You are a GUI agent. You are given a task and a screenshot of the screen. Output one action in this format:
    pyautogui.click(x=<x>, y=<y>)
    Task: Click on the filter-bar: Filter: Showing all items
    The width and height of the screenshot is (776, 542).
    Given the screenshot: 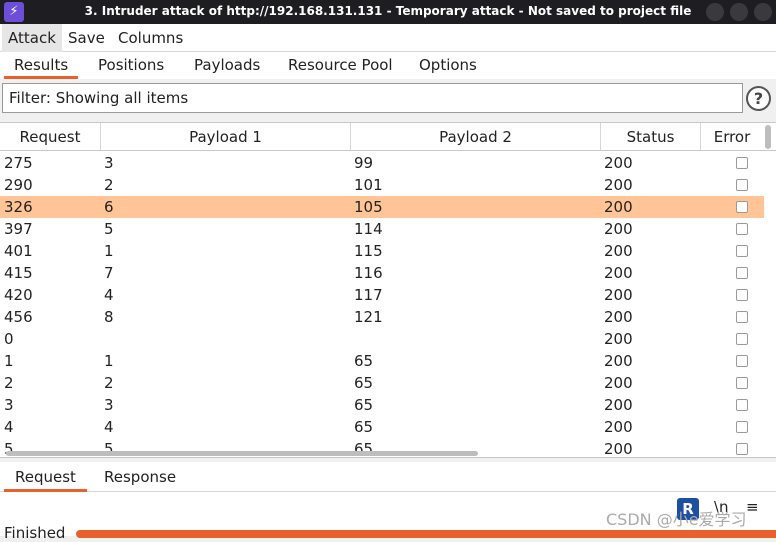 What is the action you would take?
    pyautogui.click(x=372, y=98)
    